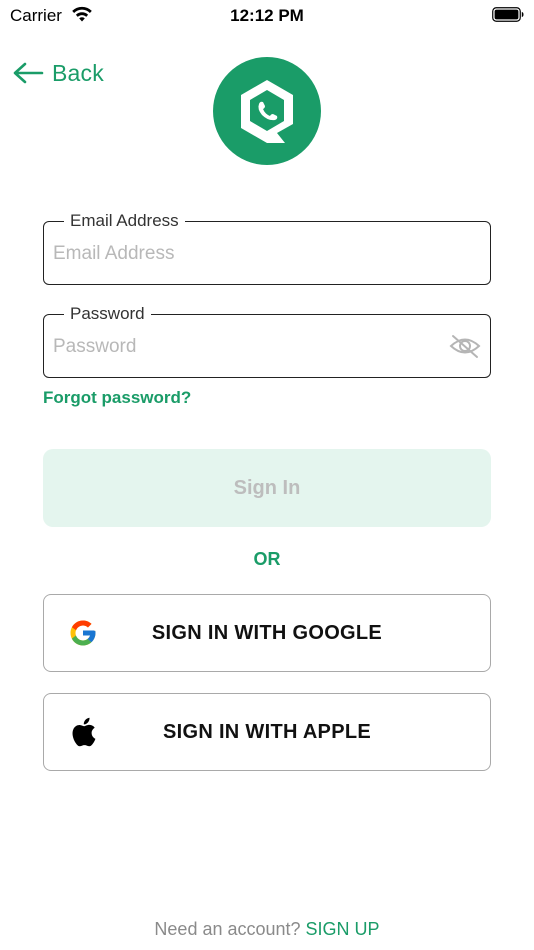 This screenshot has width=534, height=950. I want to click on email-field-container: Email Address, so click(267, 247).